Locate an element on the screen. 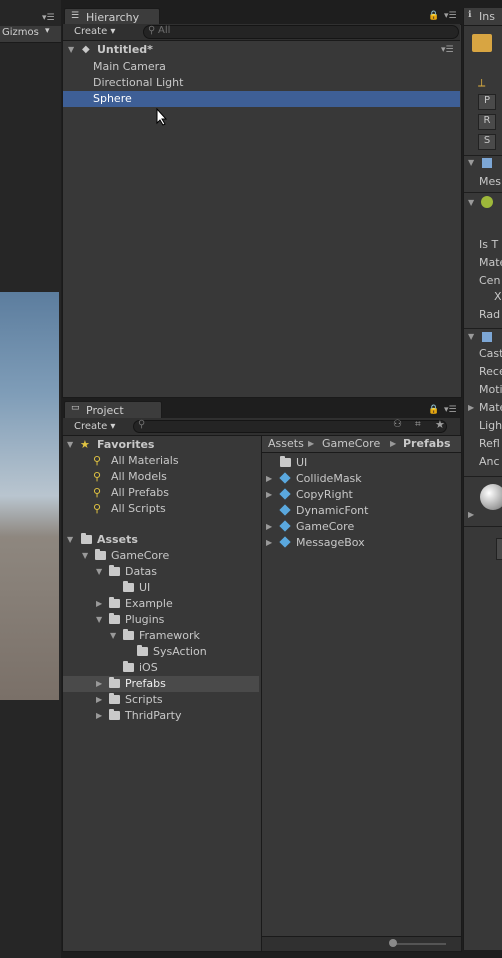 The width and height of the screenshot is (502, 958). favorite-item-label: All Materials is located at coordinates (145, 460).